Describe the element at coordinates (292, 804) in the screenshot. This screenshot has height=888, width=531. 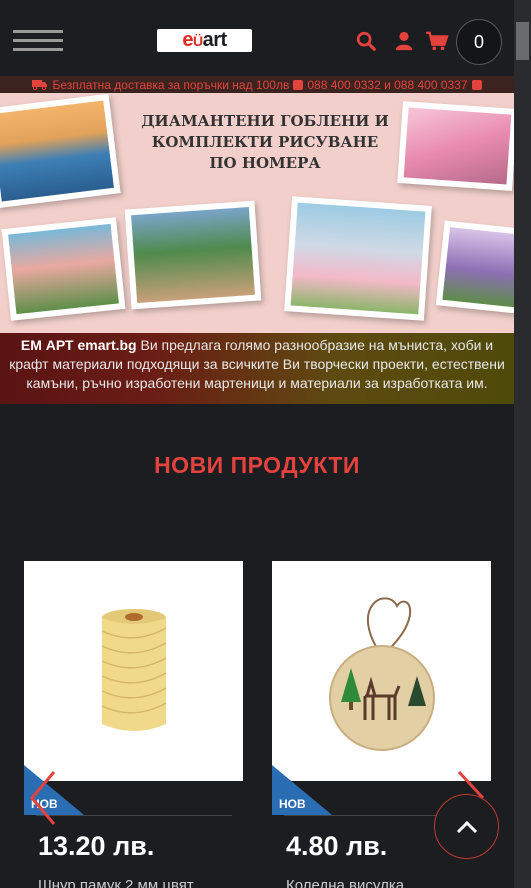
I see `new-badge-label: НОВ` at that location.